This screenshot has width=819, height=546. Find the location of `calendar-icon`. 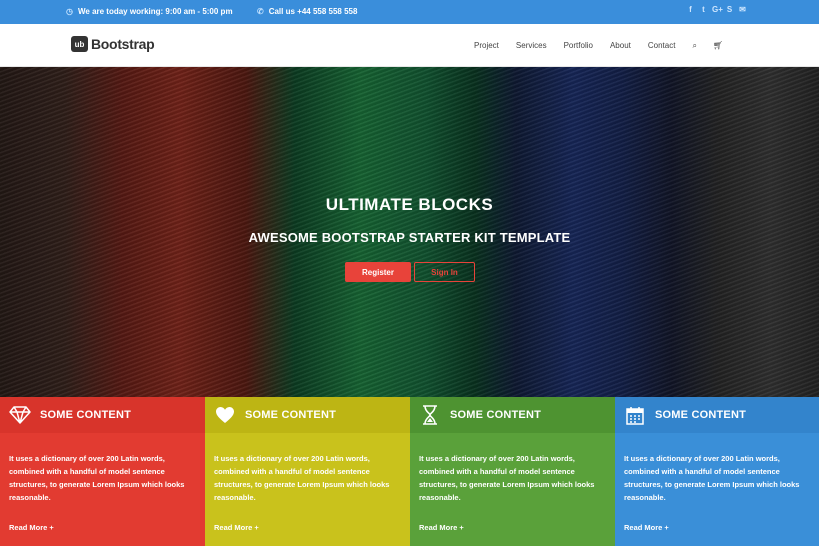

calendar-icon is located at coordinates (635, 415).